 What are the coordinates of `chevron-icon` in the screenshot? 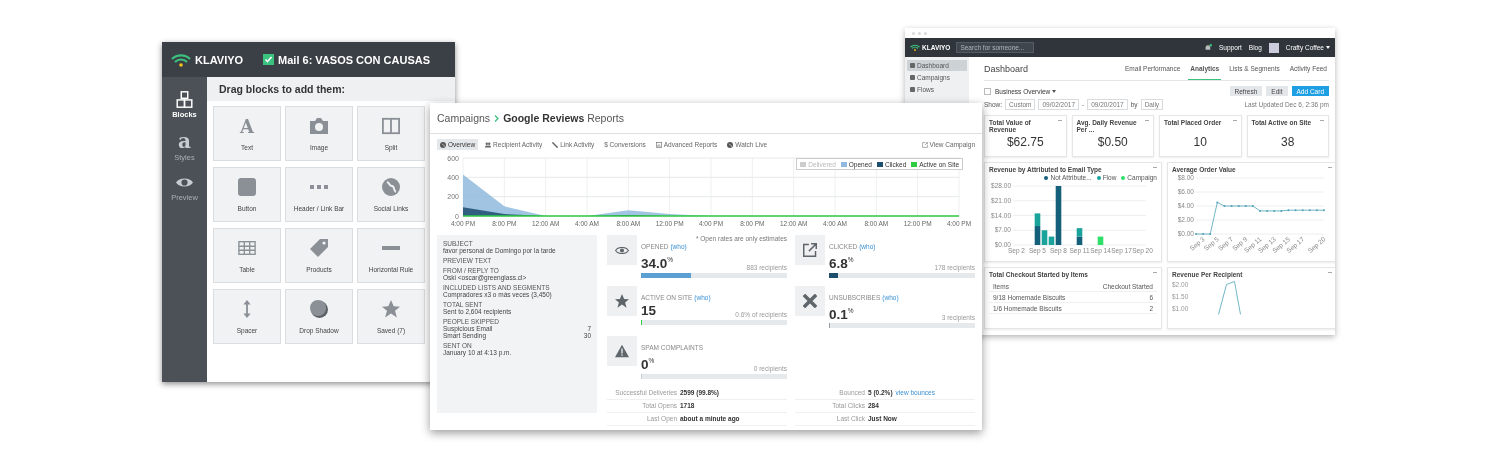 It's located at (497, 118).